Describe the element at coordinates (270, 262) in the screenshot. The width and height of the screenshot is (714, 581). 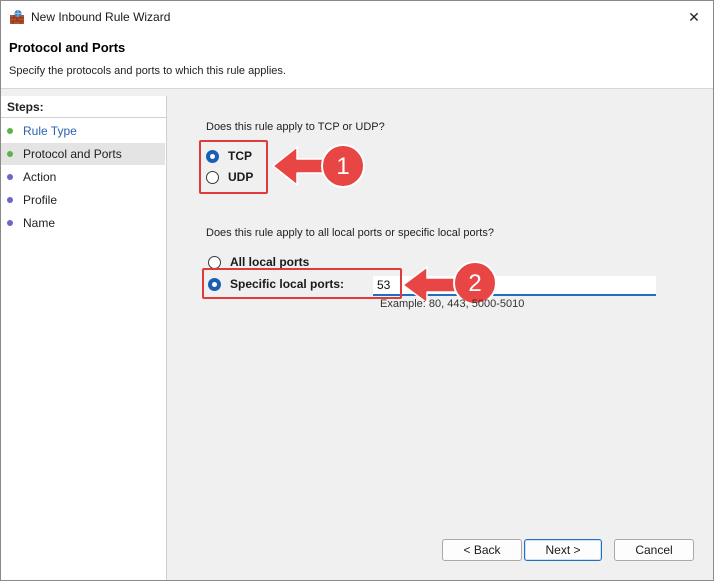
I see `all-local-ports-label: All local ports` at that location.